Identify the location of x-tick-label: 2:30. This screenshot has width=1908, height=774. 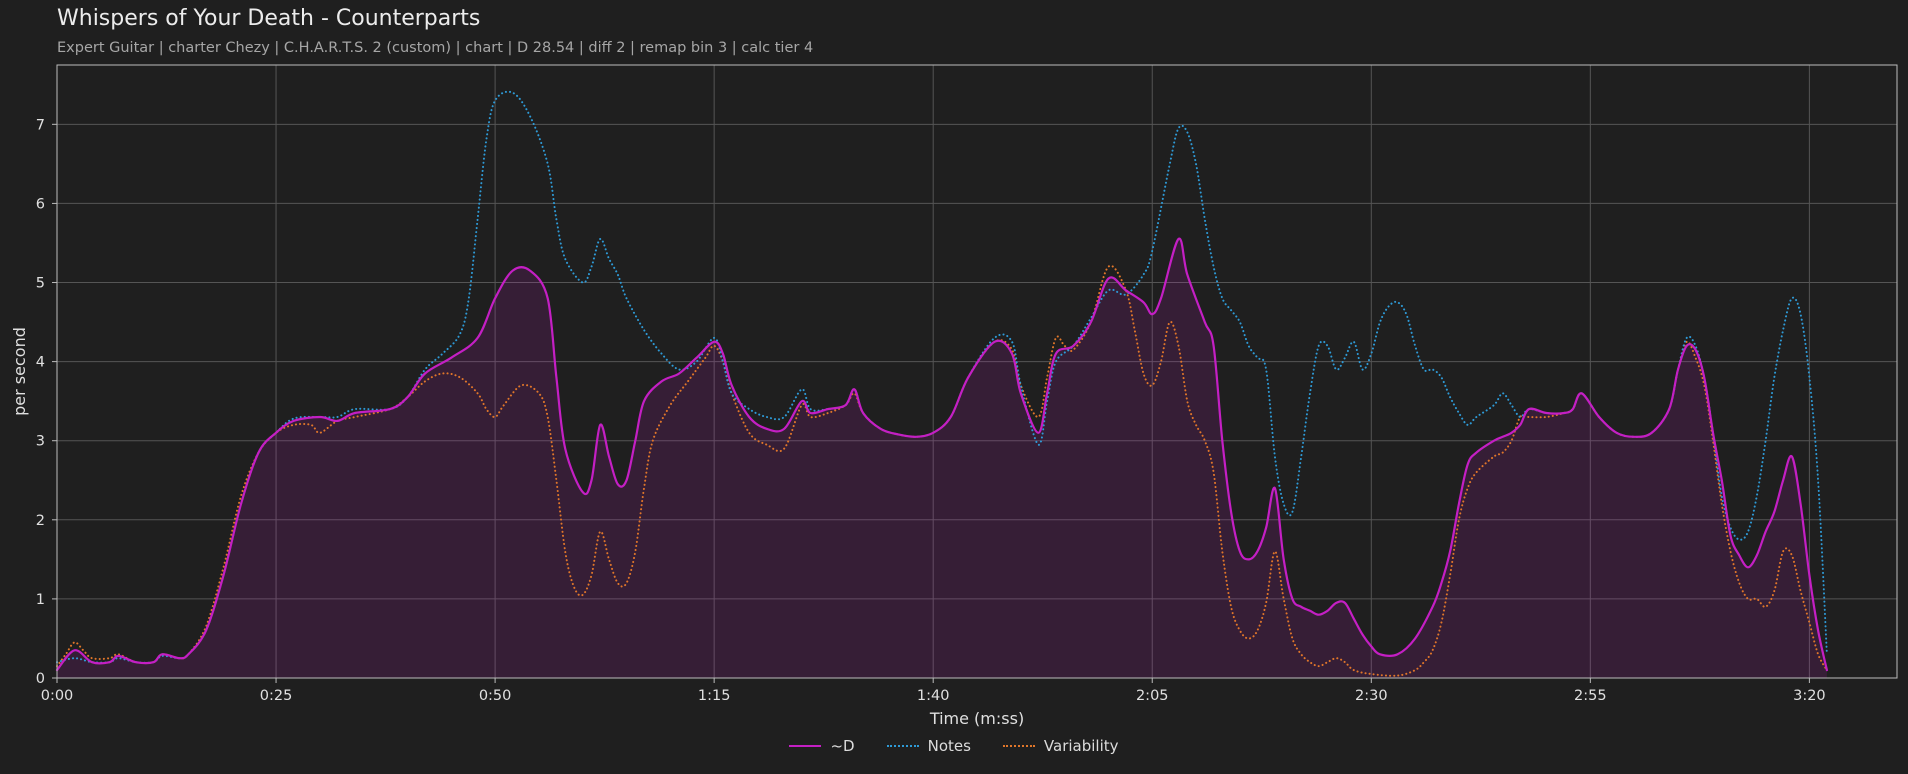
(1371, 696).